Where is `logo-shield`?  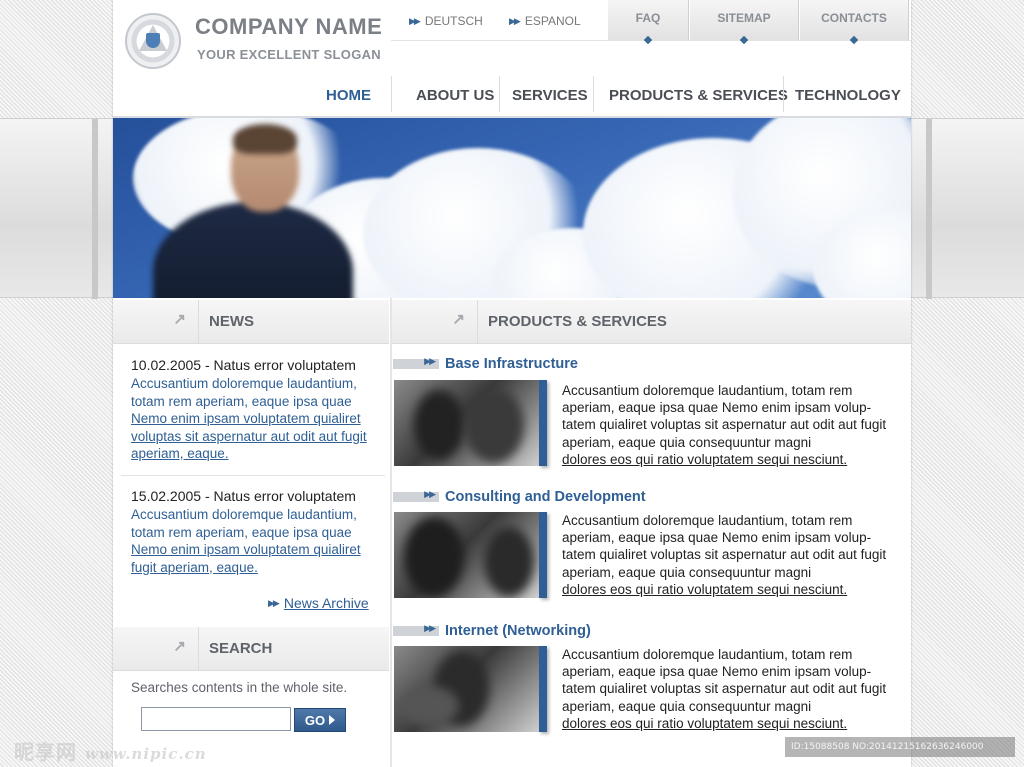 logo-shield is located at coordinates (153, 40).